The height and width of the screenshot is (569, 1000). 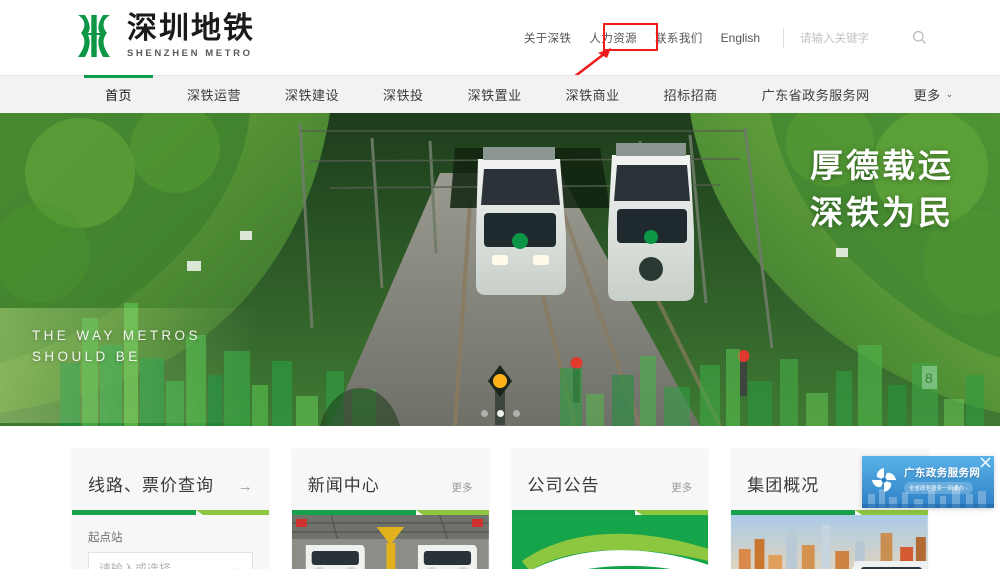 What do you see at coordinates (548, 38) in the screenshot?
I see `topnav-link-about: 关于深铁` at bounding box center [548, 38].